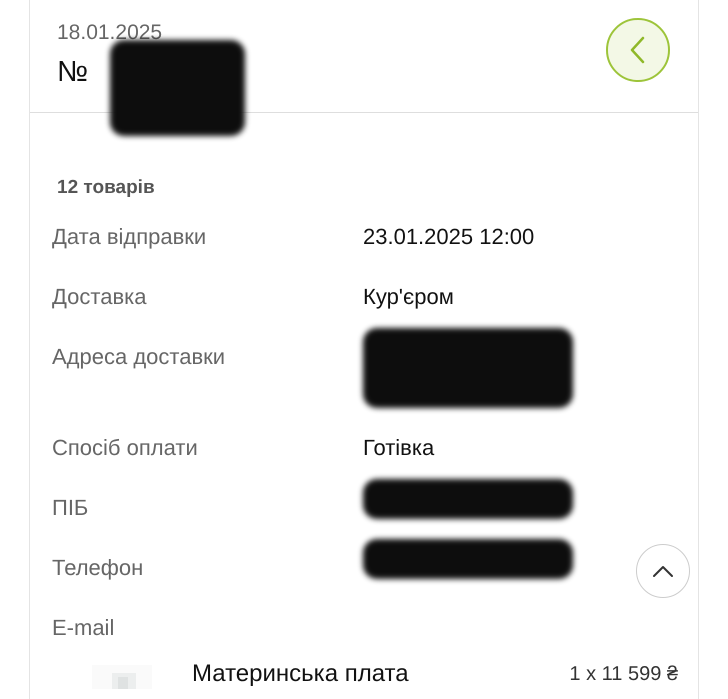 This screenshot has height=699, width=728. I want to click on items-count: 12 товарів, so click(106, 188).